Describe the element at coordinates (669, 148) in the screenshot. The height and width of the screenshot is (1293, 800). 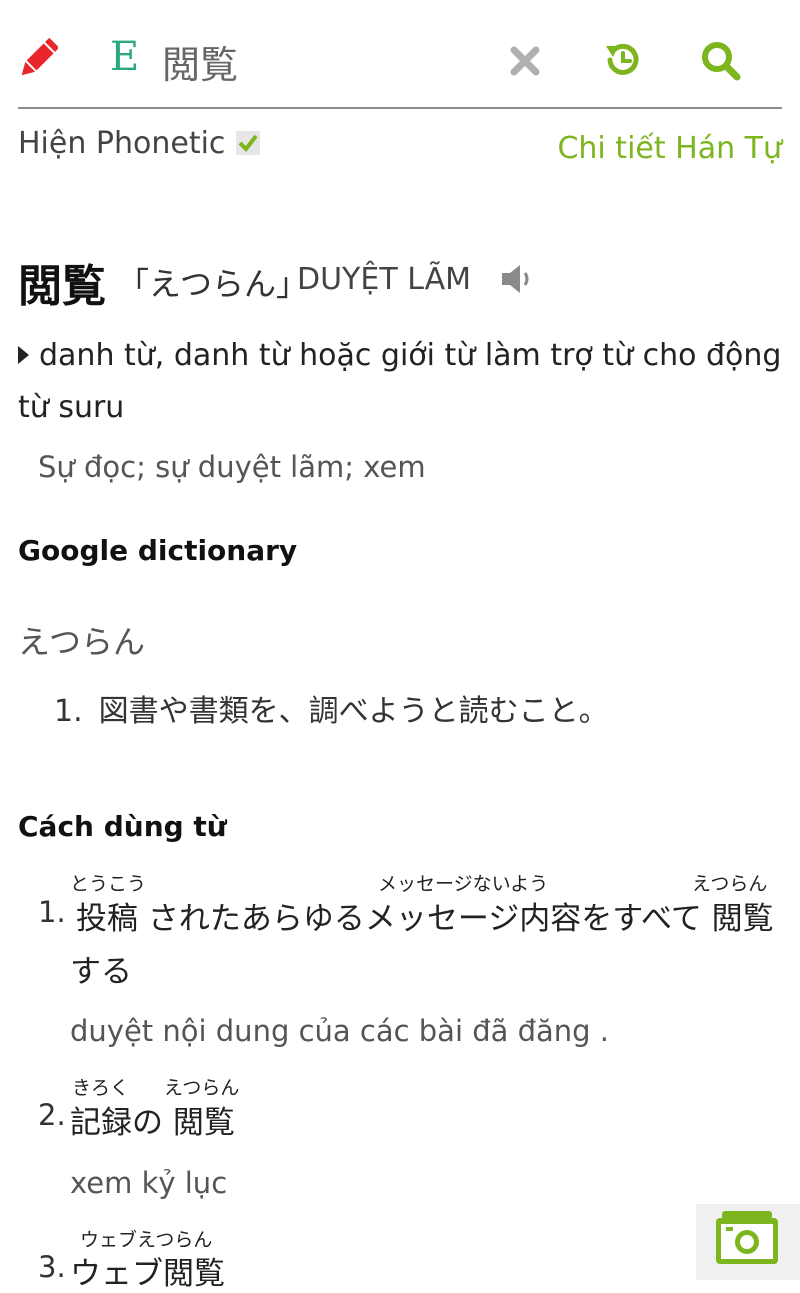
I see `kanji-detail-link: Chi tiết Hán Tự` at that location.